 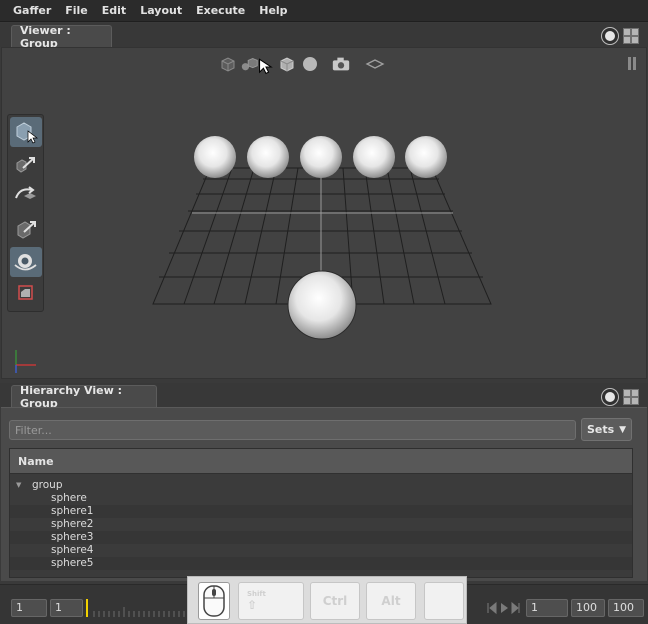 I want to click on playback-controls, so click(x=506, y=608).